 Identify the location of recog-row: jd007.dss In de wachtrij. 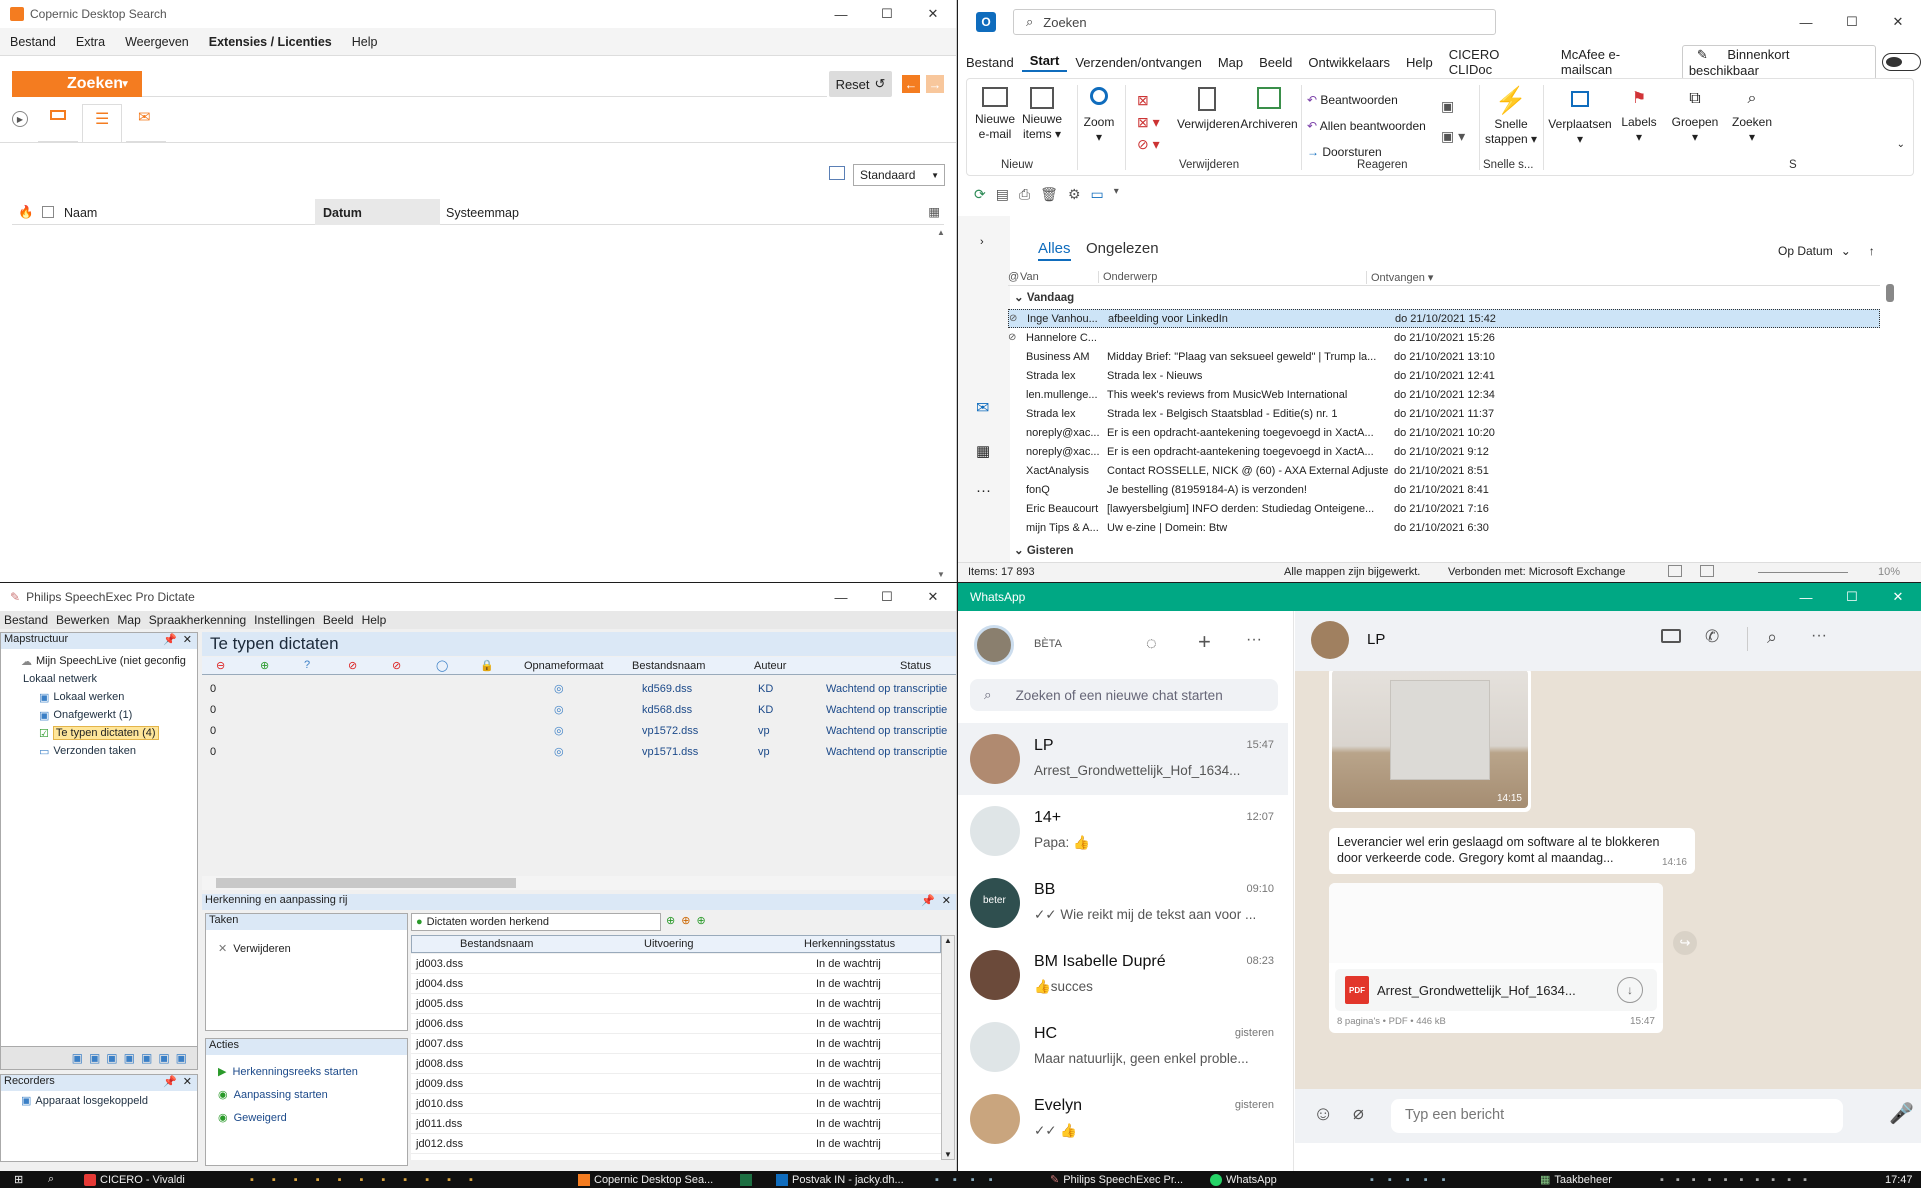
(676, 1044).